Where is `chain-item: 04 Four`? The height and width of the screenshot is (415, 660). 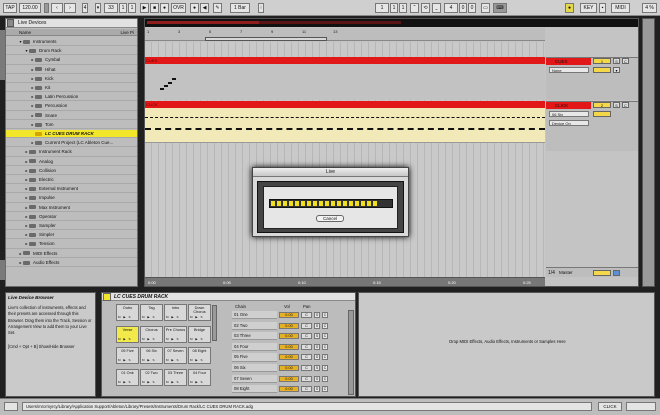 chain-item: 04 Four is located at coordinates (254, 347).